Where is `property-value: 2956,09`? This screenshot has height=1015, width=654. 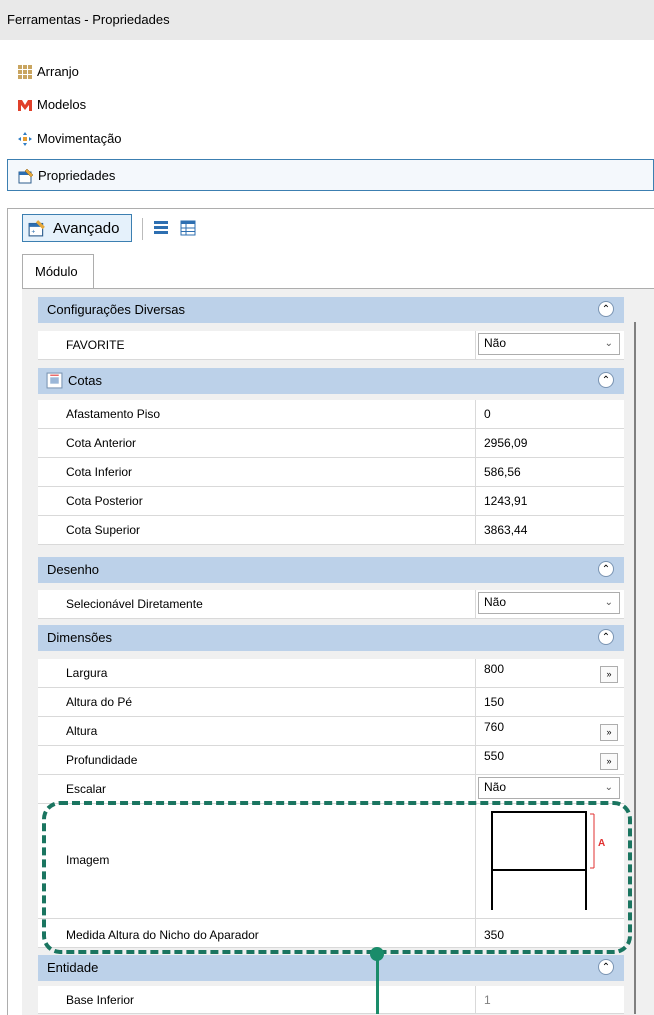 property-value: 2956,09 is located at coordinates (505, 443).